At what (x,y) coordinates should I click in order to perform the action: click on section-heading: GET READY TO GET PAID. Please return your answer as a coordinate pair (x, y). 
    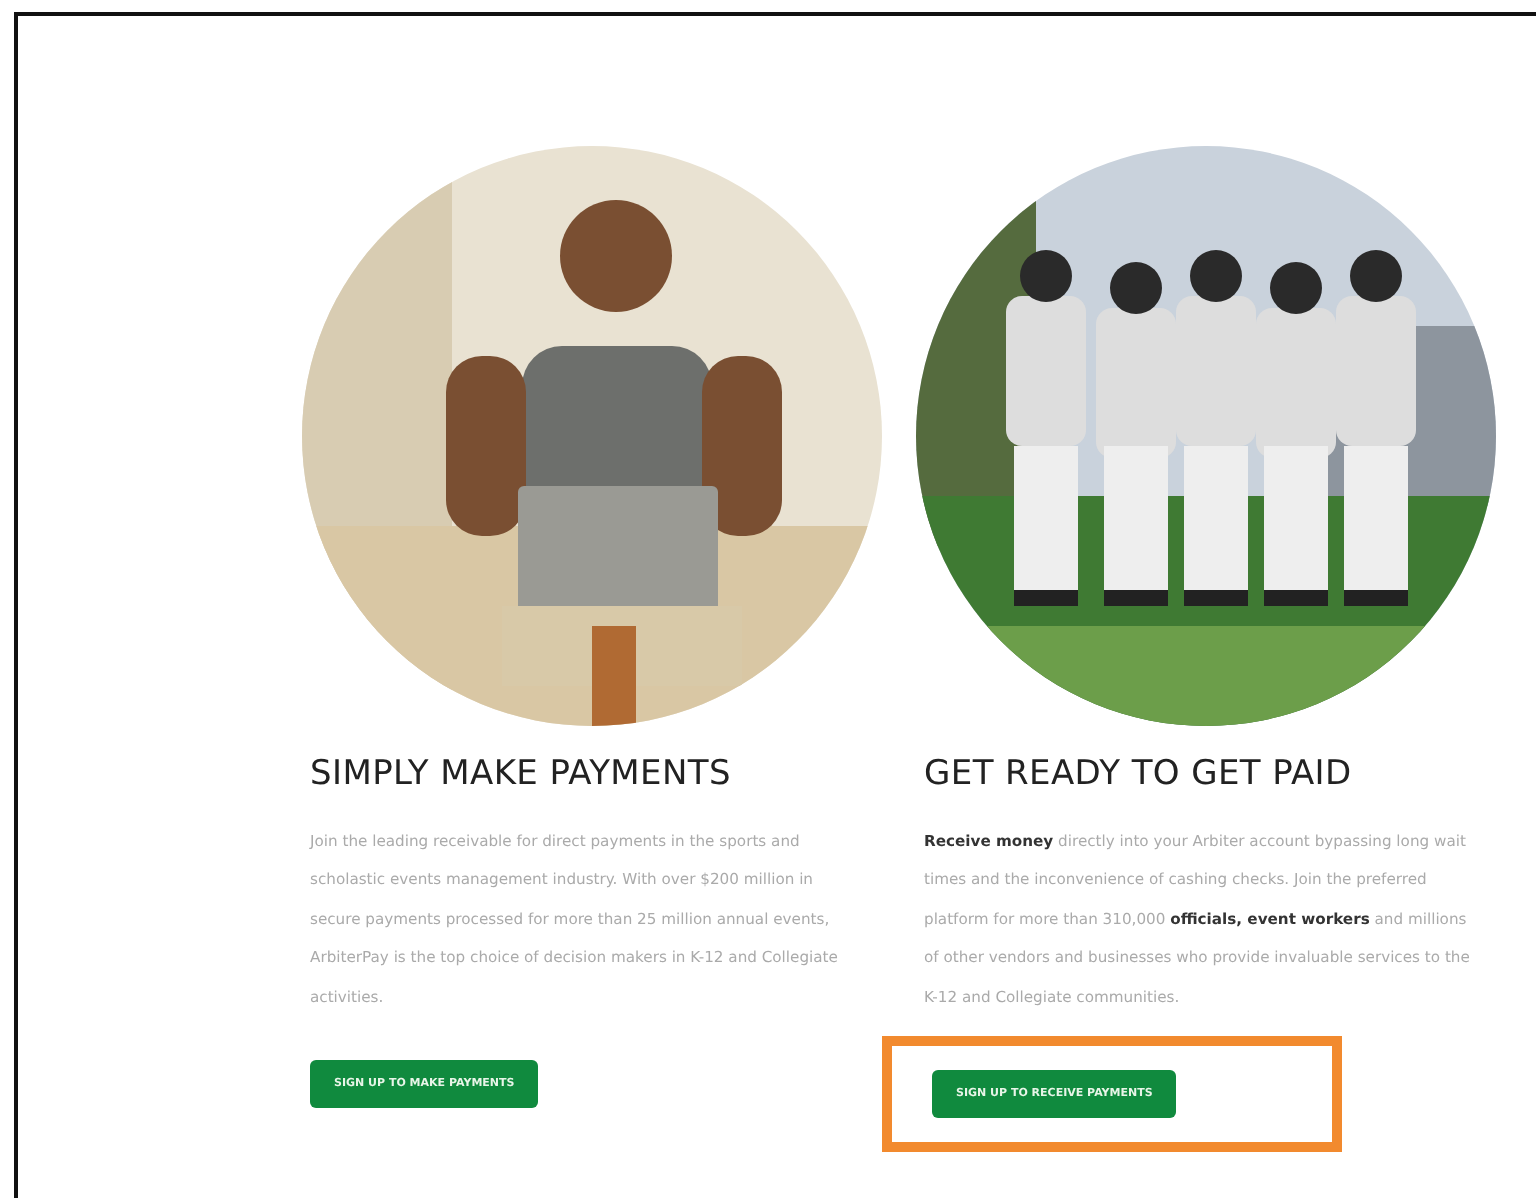
    Looking at the image, I should click on (1139, 774).